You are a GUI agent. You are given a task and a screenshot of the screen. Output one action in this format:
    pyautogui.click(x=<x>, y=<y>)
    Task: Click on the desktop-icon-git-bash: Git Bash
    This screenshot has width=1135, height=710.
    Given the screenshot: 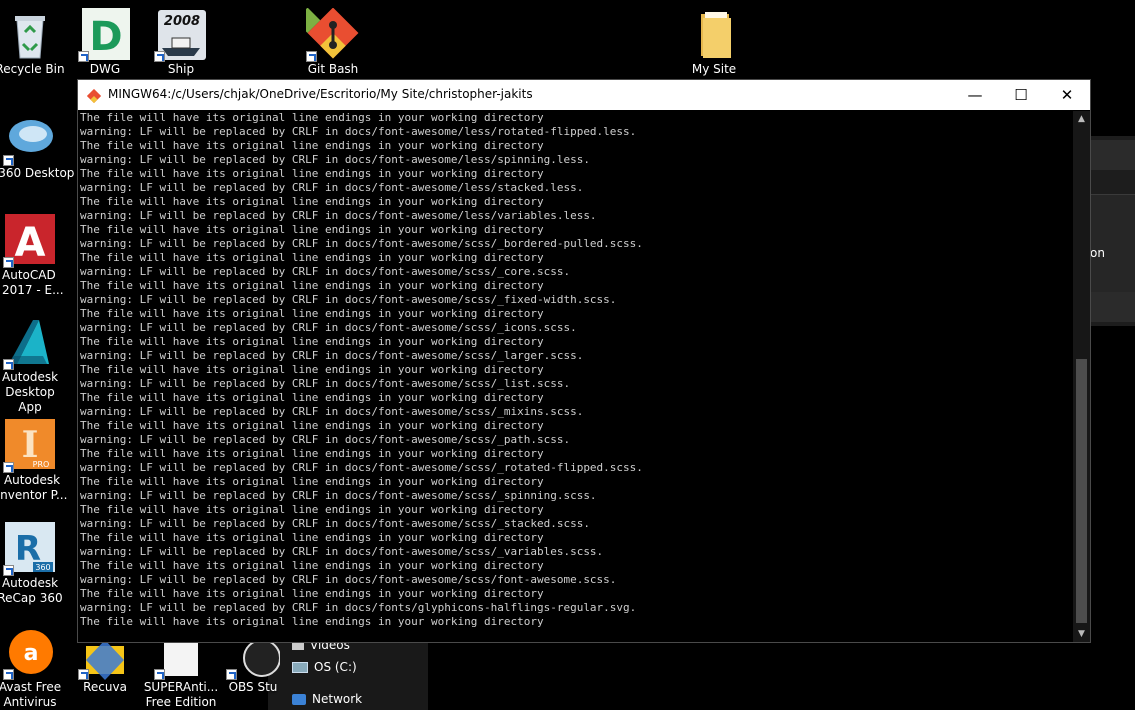 What is the action you would take?
    pyautogui.click(x=332, y=42)
    